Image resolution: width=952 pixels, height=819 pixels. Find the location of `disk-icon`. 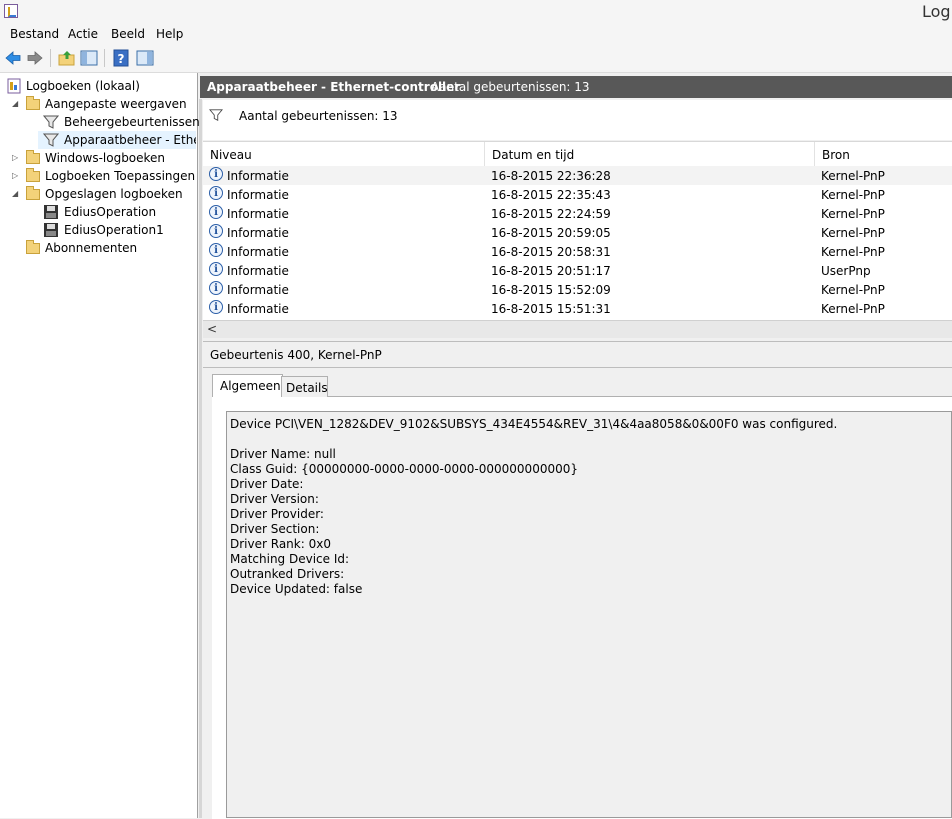

disk-icon is located at coordinates (51, 212).